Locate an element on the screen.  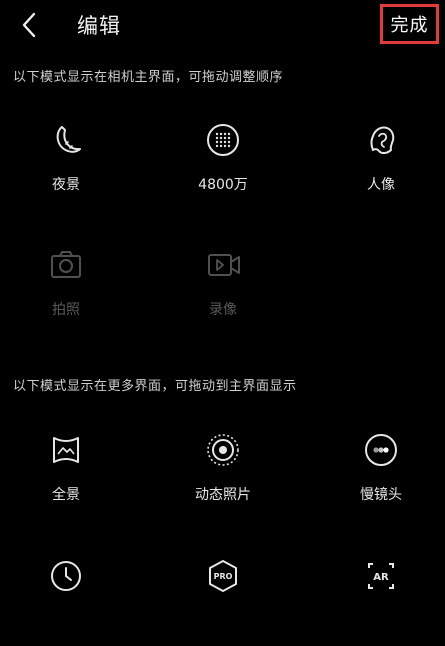
high-resolution-icon is located at coordinates (223, 140).